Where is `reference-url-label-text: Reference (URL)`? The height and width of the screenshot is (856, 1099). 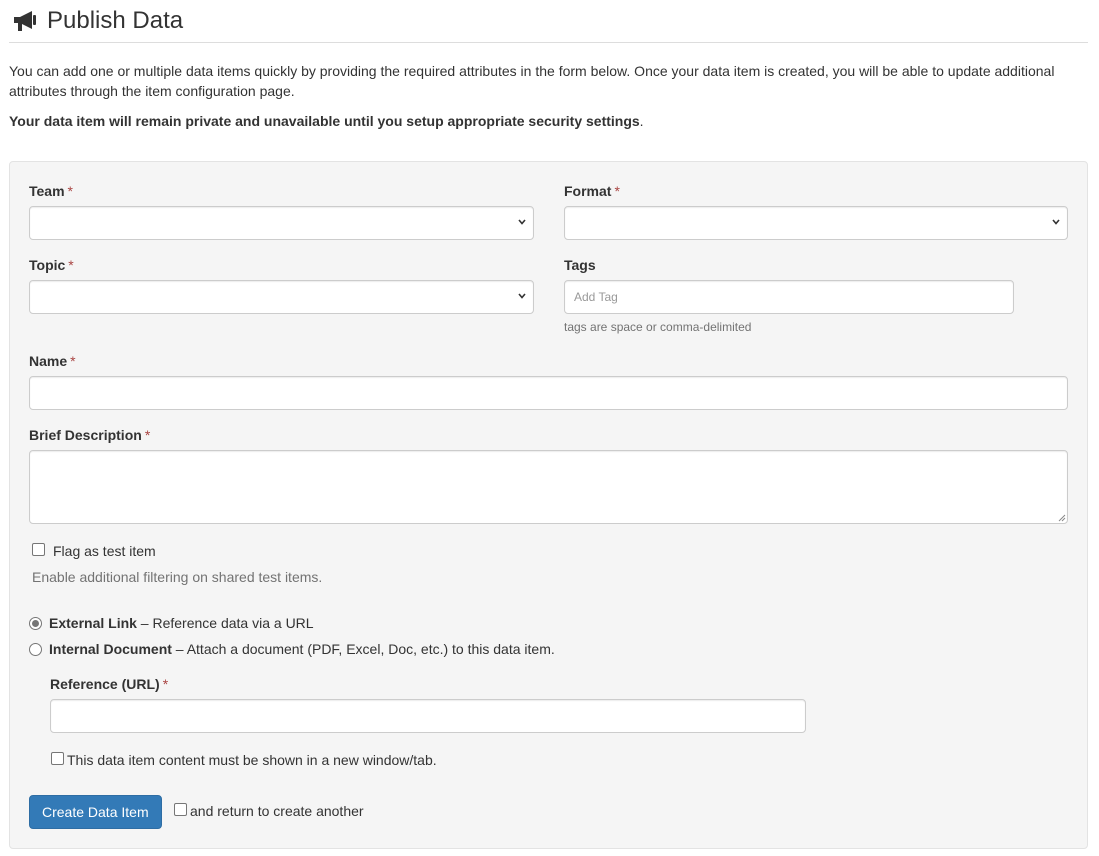
reference-url-label-text: Reference (URL) is located at coordinates (105, 684).